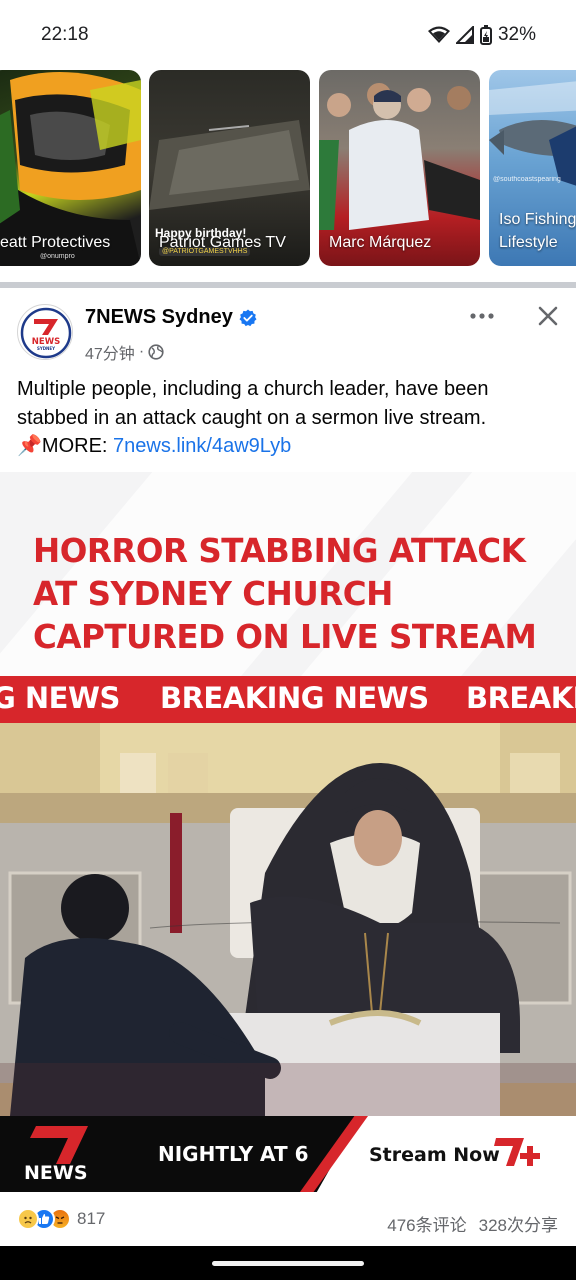 Image resolution: width=576 pixels, height=1280 pixels. I want to click on page-avatar: NEWS SYDNEY, so click(45, 332).